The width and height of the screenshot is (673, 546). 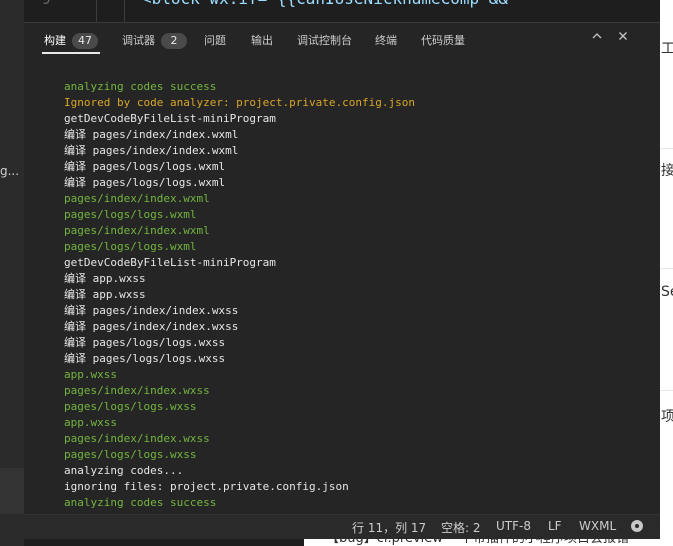 What do you see at coordinates (597, 38) in the screenshot?
I see `chevron-up-icon` at bounding box center [597, 38].